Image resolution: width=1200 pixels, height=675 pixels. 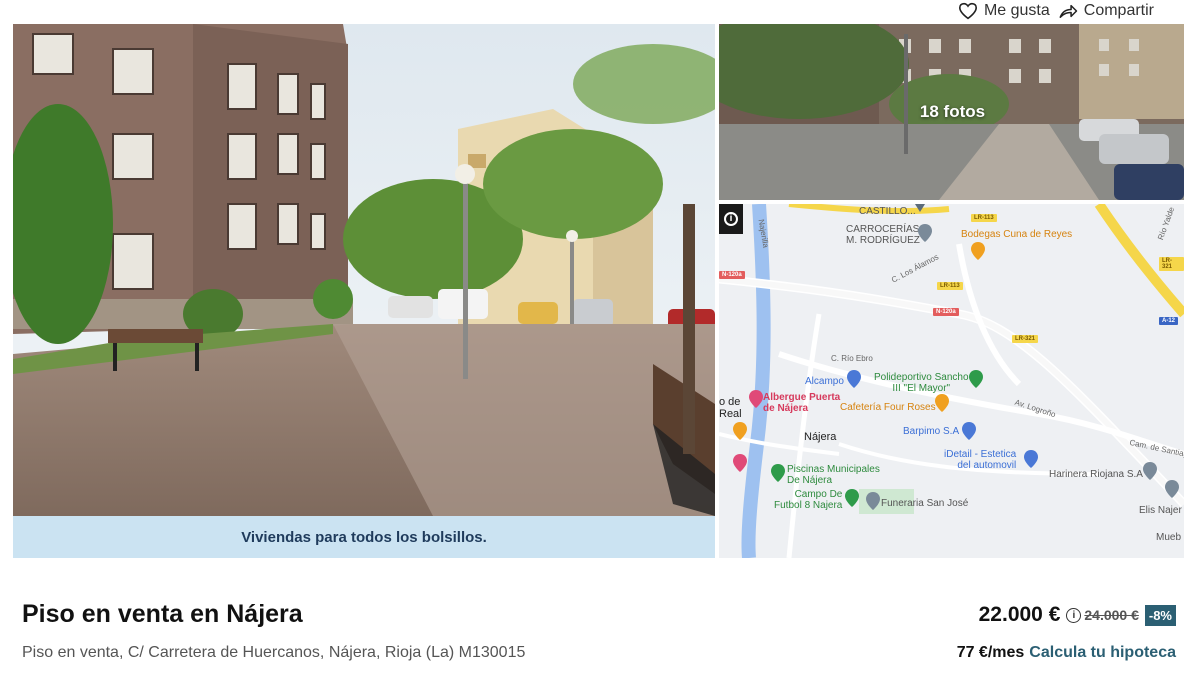 I want to click on mortgage-row: 77 €/mes Calcula tu hipoteca, so click(x=1066, y=653).